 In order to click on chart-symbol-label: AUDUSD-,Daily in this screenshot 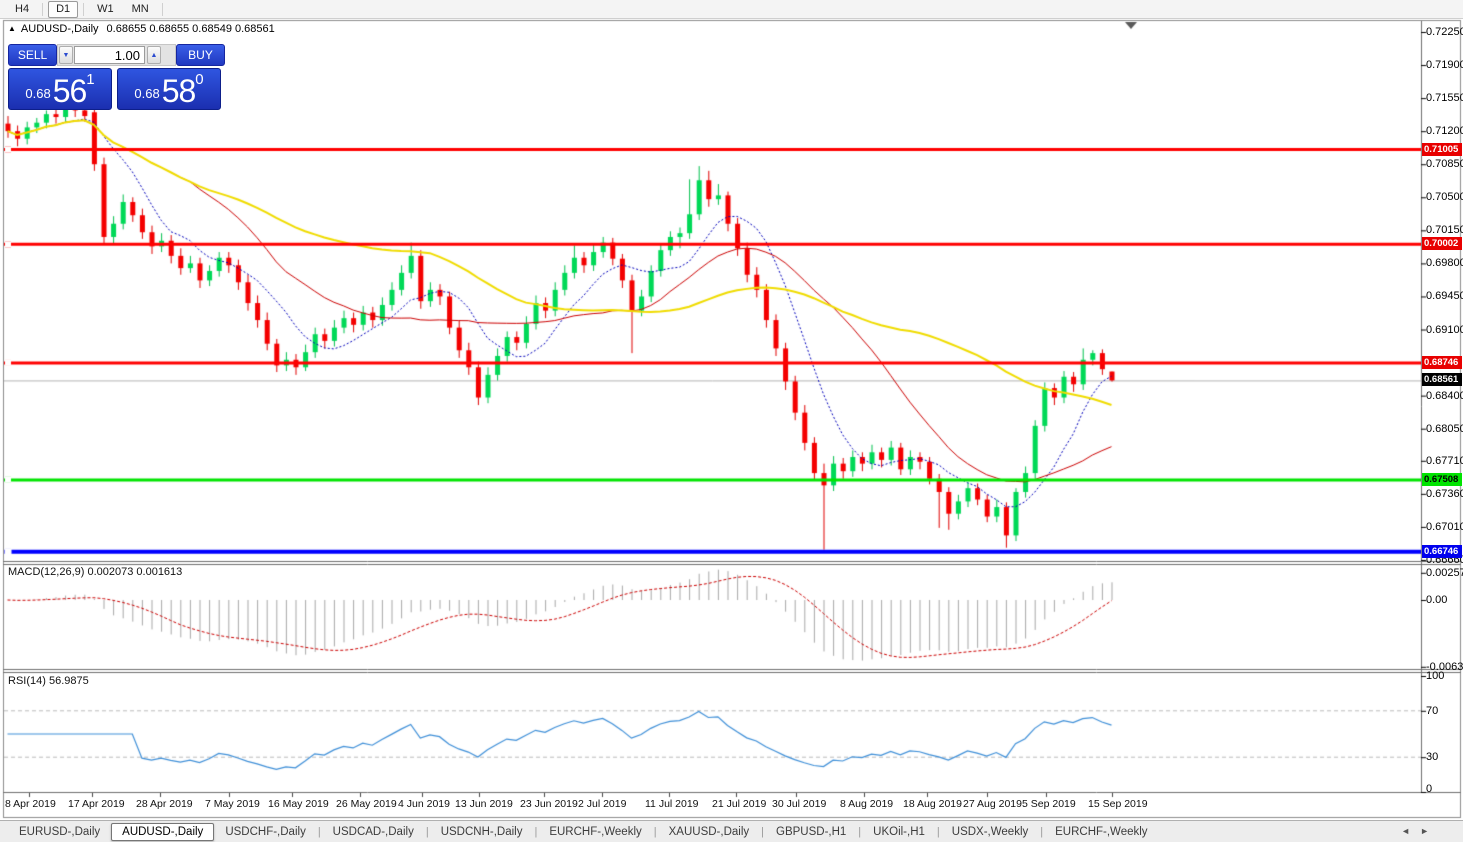, I will do `click(59, 29)`.